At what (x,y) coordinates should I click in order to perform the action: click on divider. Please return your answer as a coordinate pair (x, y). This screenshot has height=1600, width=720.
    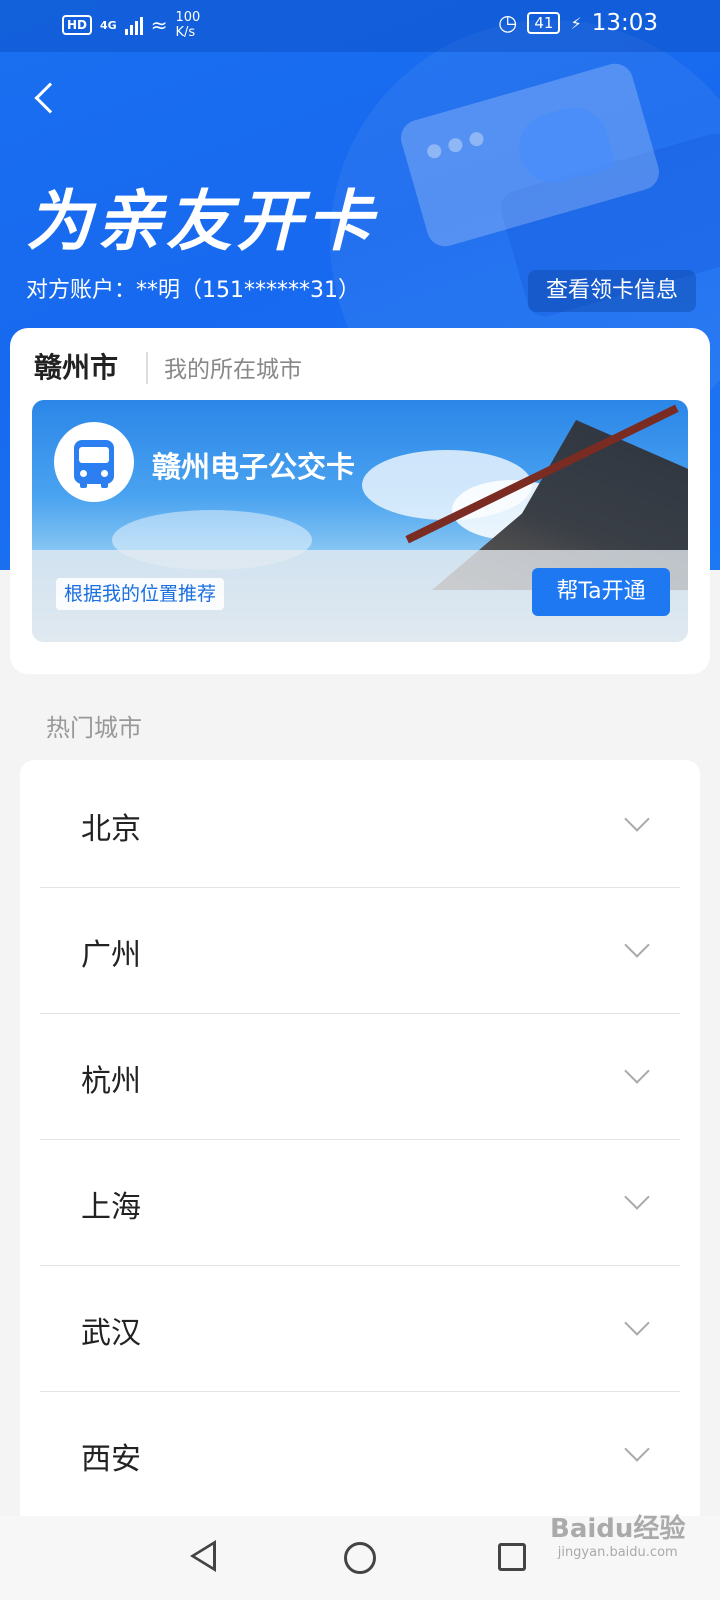
    Looking at the image, I should click on (147, 368).